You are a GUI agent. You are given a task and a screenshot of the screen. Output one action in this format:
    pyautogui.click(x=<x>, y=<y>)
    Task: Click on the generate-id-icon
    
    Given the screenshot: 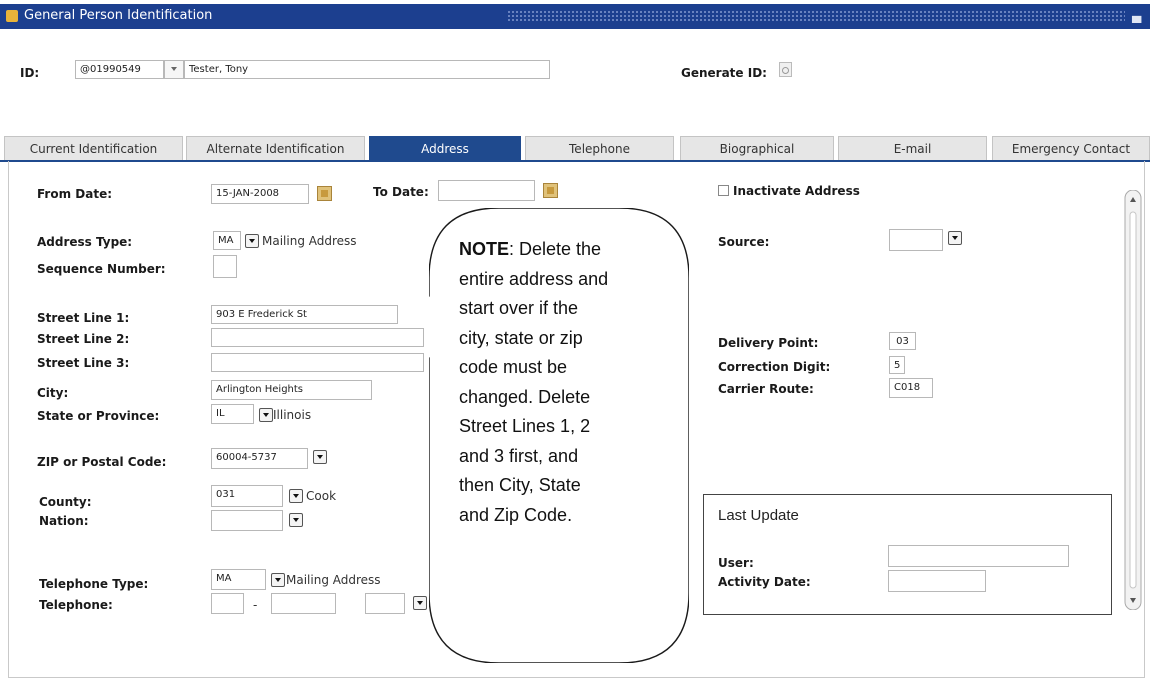 What is the action you would take?
    pyautogui.click(x=785, y=69)
    